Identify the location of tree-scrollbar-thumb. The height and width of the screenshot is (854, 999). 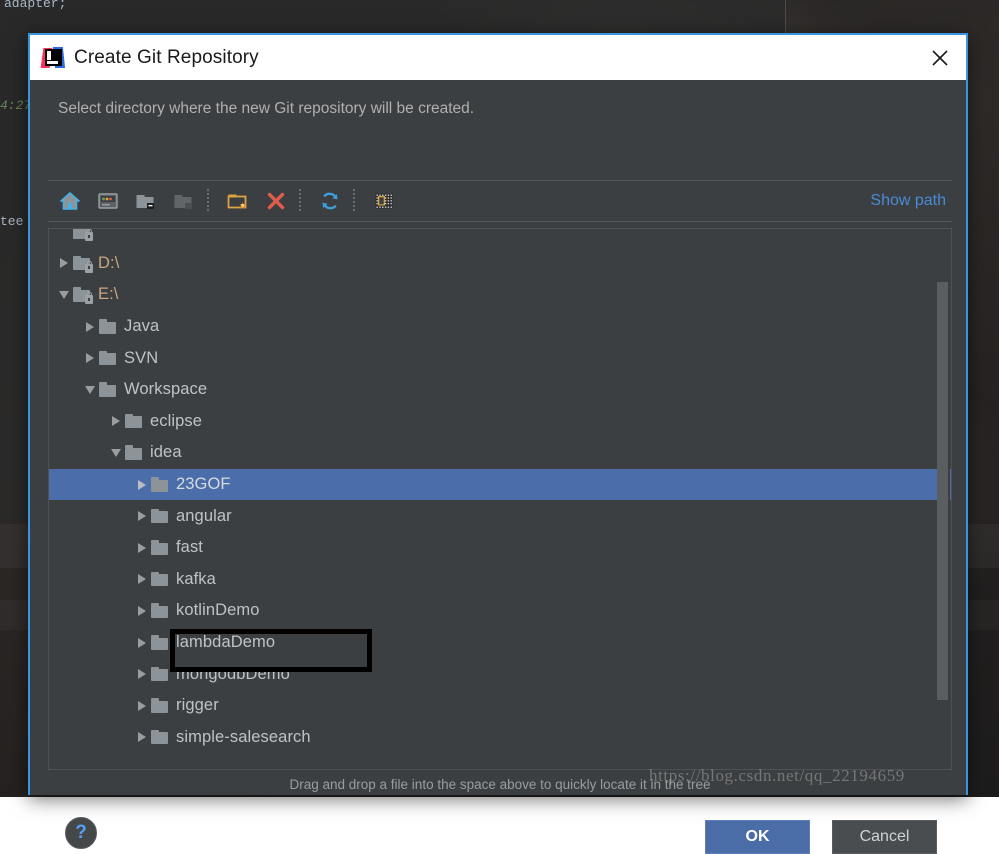
(942, 491).